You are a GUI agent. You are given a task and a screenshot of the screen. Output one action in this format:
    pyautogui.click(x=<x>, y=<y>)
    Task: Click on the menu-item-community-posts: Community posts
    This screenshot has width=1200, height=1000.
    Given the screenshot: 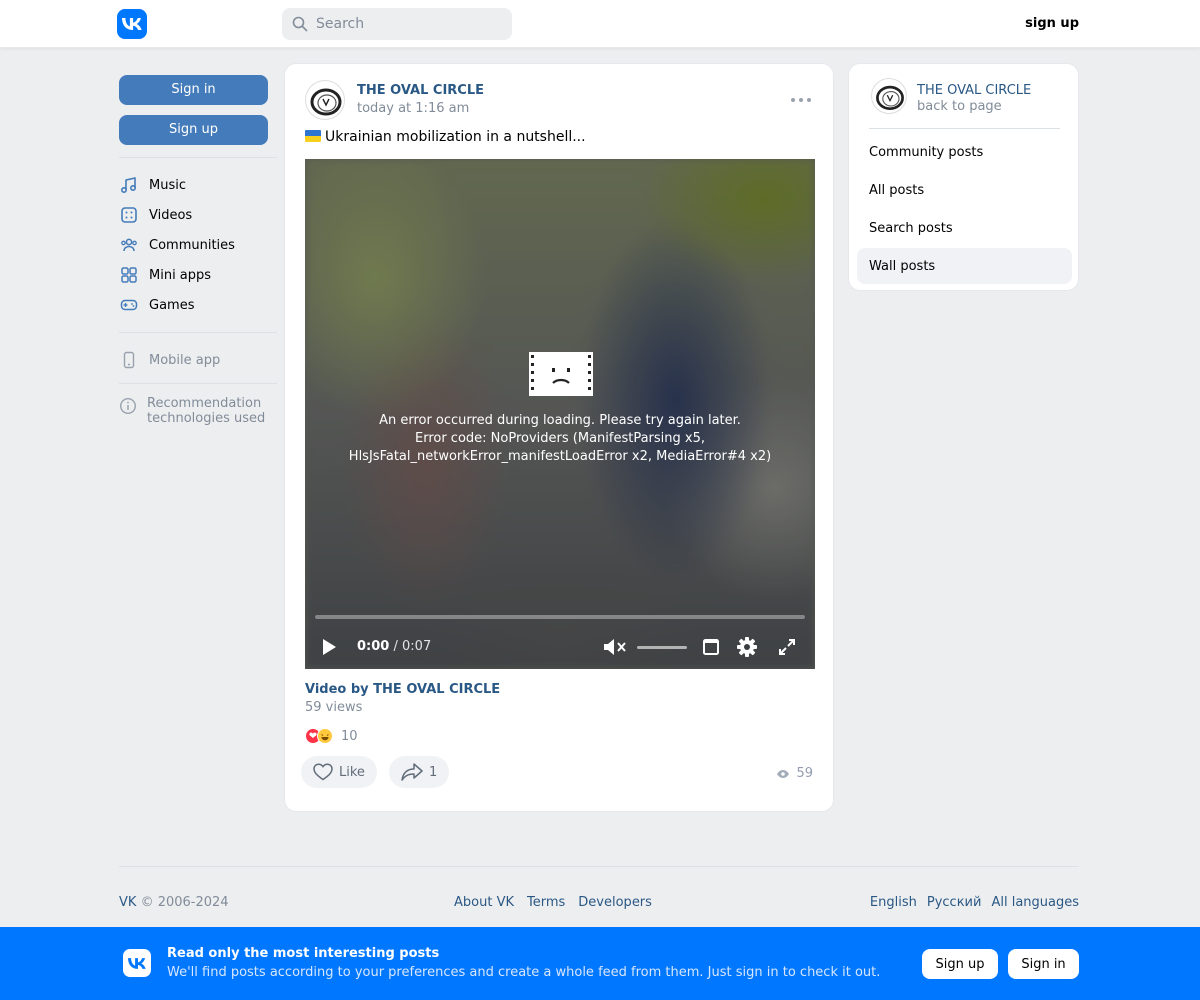 What is the action you would take?
    pyautogui.click(x=964, y=152)
    